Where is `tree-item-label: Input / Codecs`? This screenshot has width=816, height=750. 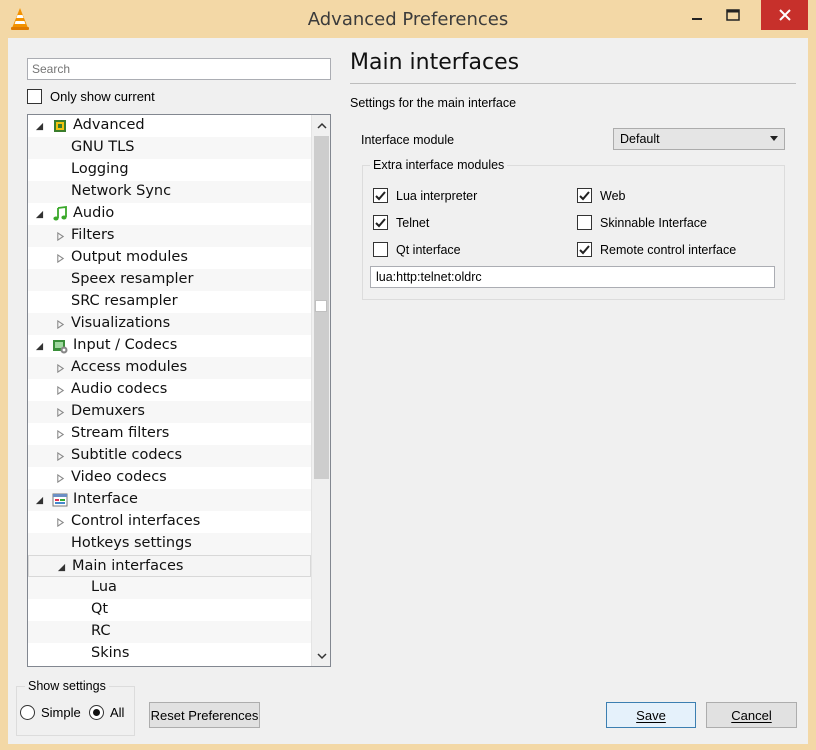 tree-item-label: Input / Codecs is located at coordinates (125, 345).